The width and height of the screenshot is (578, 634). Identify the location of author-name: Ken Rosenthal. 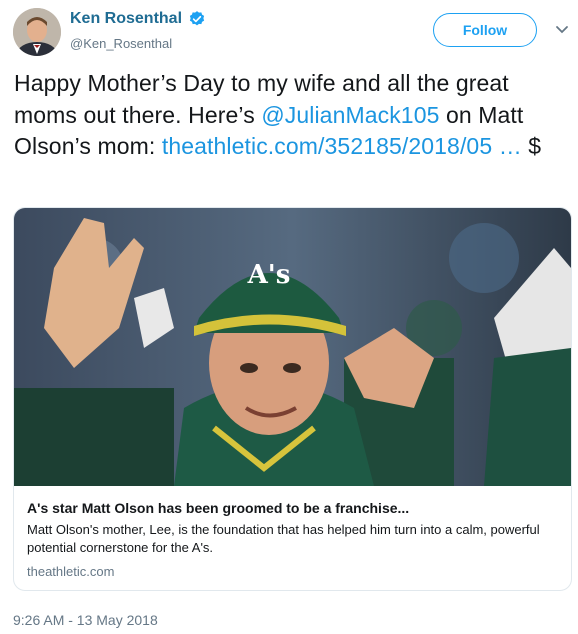
(138, 19).